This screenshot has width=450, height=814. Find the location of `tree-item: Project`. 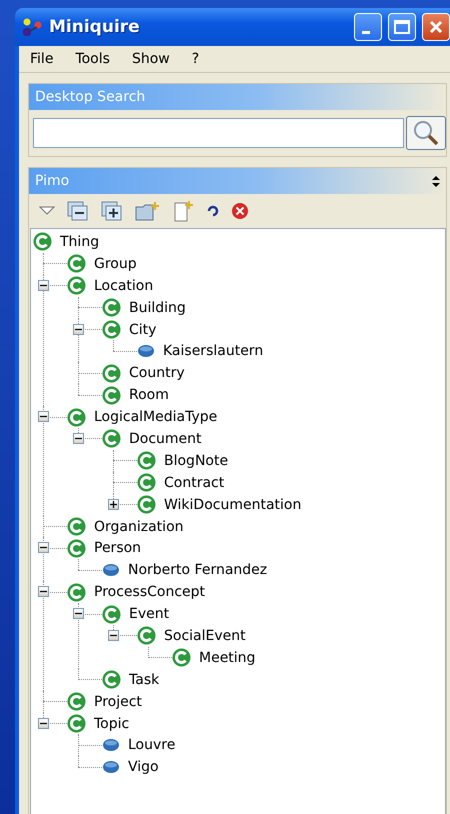

tree-item: Project is located at coordinates (118, 702).